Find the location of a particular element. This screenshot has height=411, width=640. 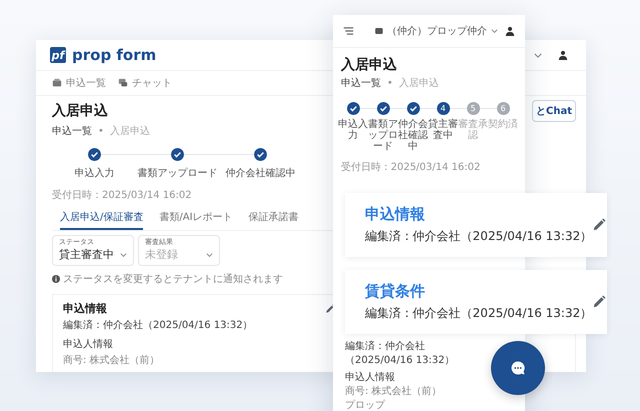

step-label: 審査承認 is located at coordinates (473, 130).